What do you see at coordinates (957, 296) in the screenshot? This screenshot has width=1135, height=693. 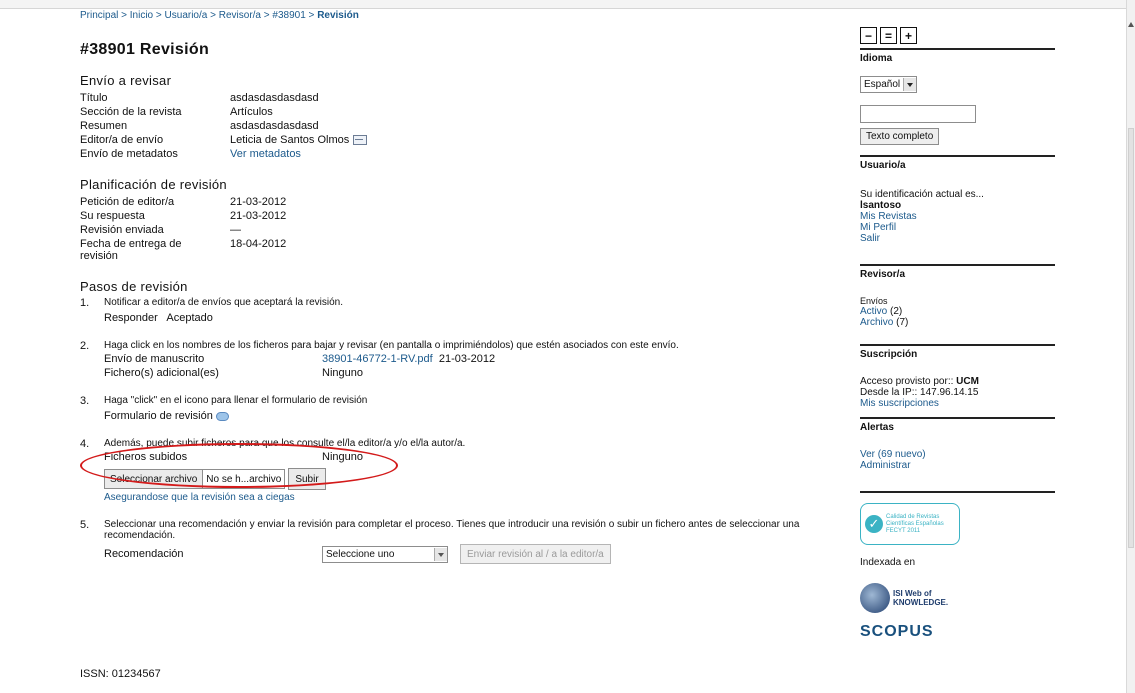 I see `revisor-block: Revisor/a Envíos Activo (2) Archivo (7)` at bounding box center [957, 296].